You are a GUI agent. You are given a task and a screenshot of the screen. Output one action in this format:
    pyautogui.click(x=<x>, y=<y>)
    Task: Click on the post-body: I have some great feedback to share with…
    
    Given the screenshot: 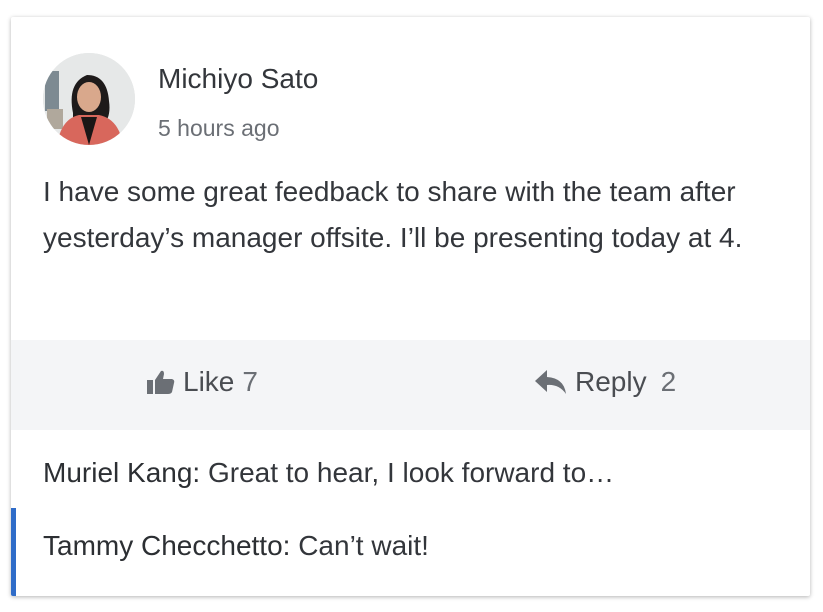 What is the action you would take?
    pyautogui.click(x=393, y=214)
    